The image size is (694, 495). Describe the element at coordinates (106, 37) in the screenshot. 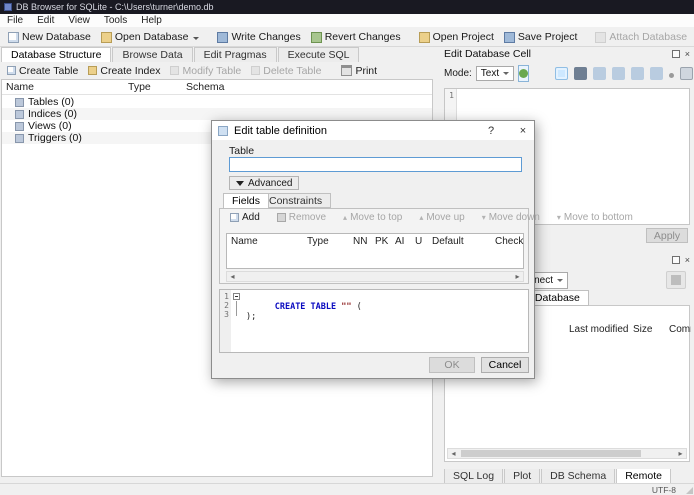

I see `open-database-icon` at that location.